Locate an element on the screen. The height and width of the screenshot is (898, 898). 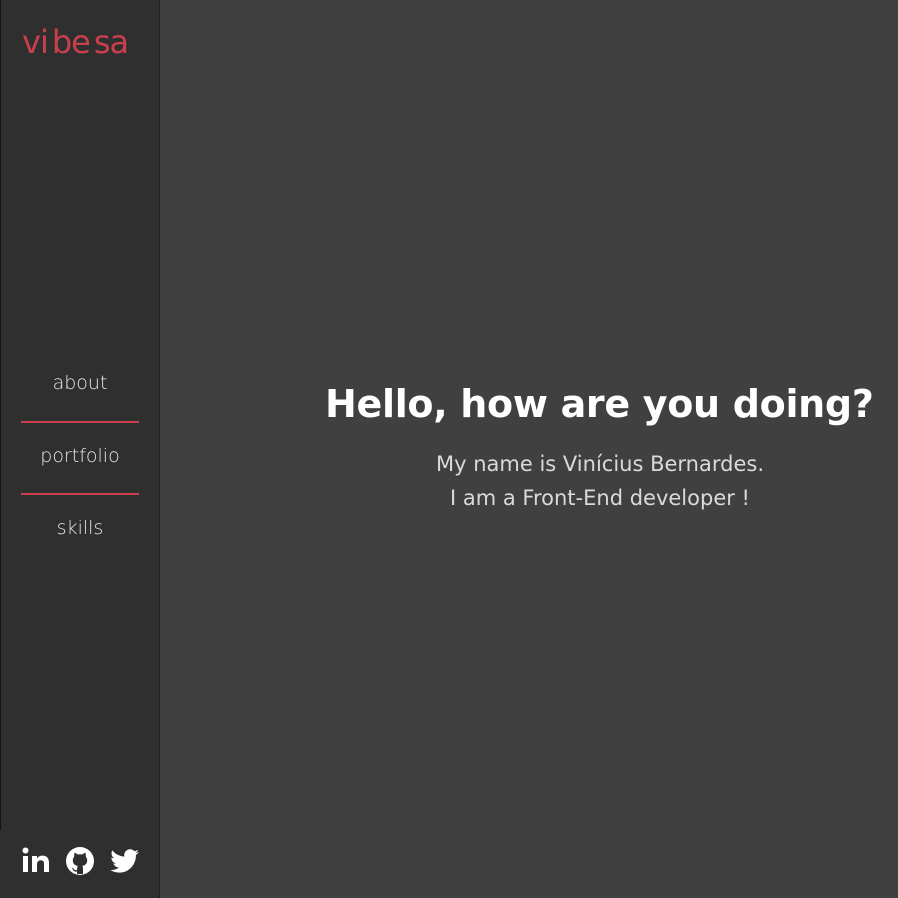
hero-intro-name: My name is Vinícius Bernardes. is located at coordinates (600, 464).